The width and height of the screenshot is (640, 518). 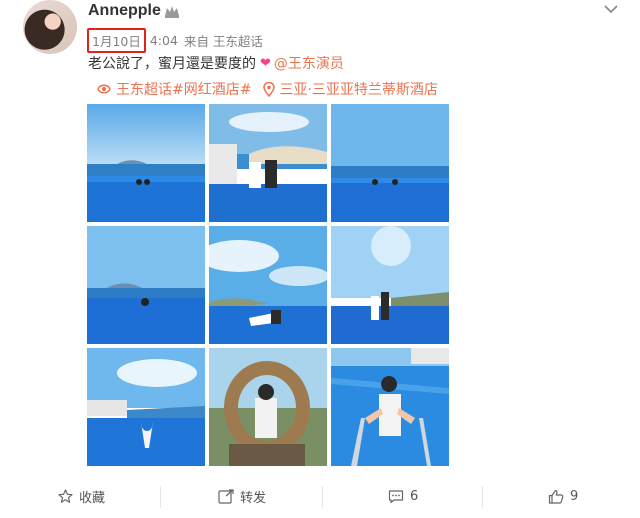 I want to click on like-count: 9, so click(x=574, y=496).